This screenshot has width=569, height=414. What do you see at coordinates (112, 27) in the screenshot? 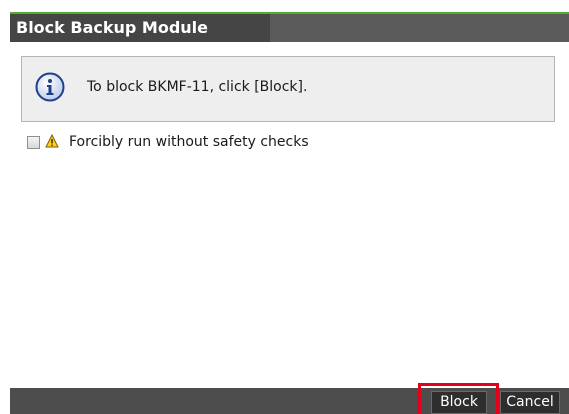
I see `dialog-title: Block Backup Module` at bounding box center [112, 27].